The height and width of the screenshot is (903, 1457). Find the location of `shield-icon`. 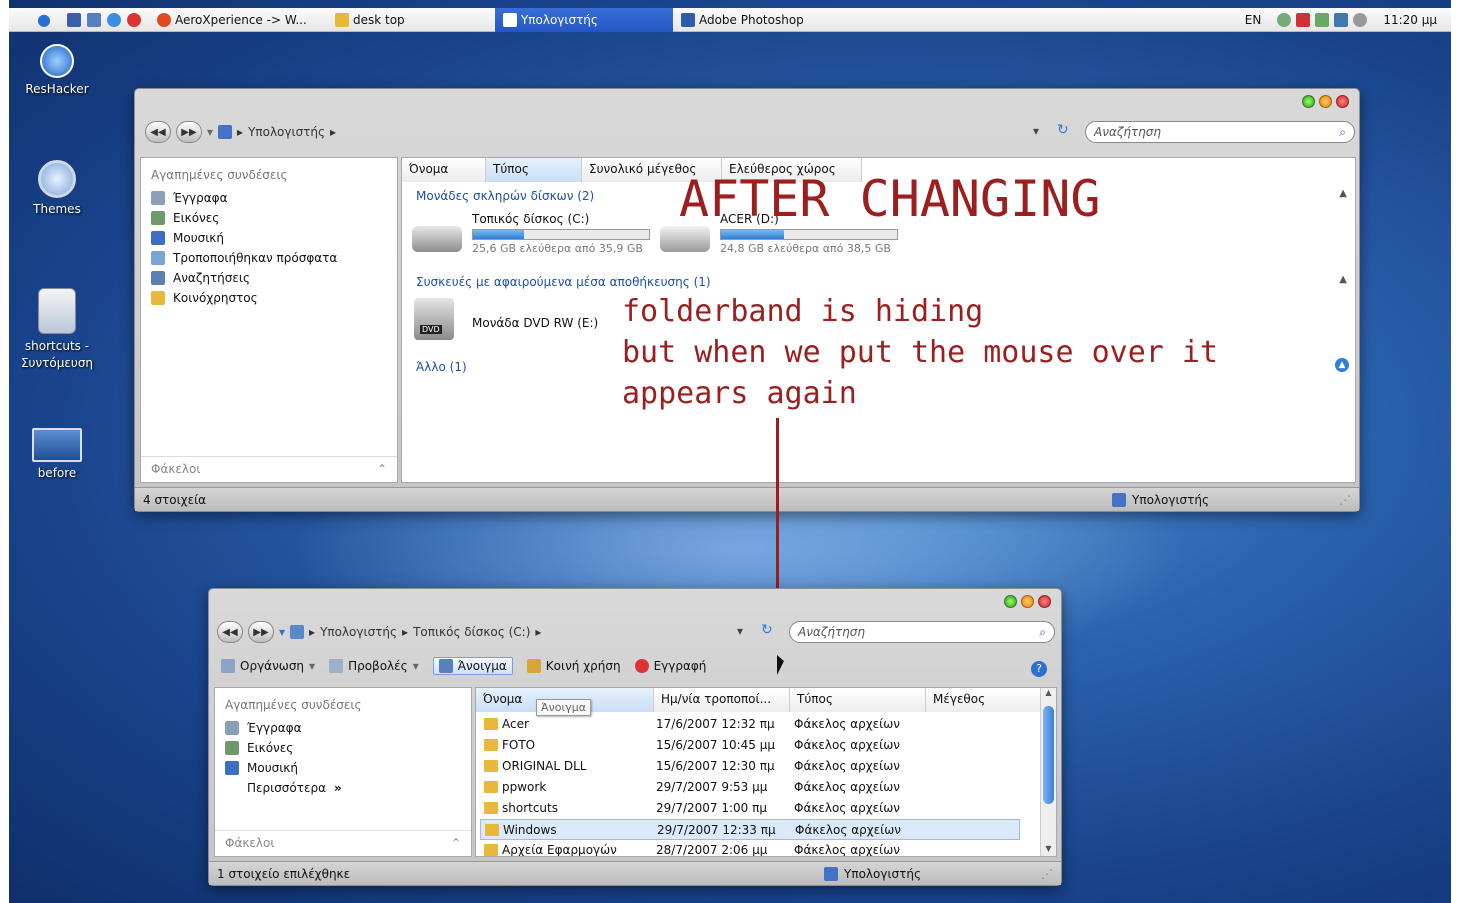

shield-icon is located at coordinates (1303, 19).